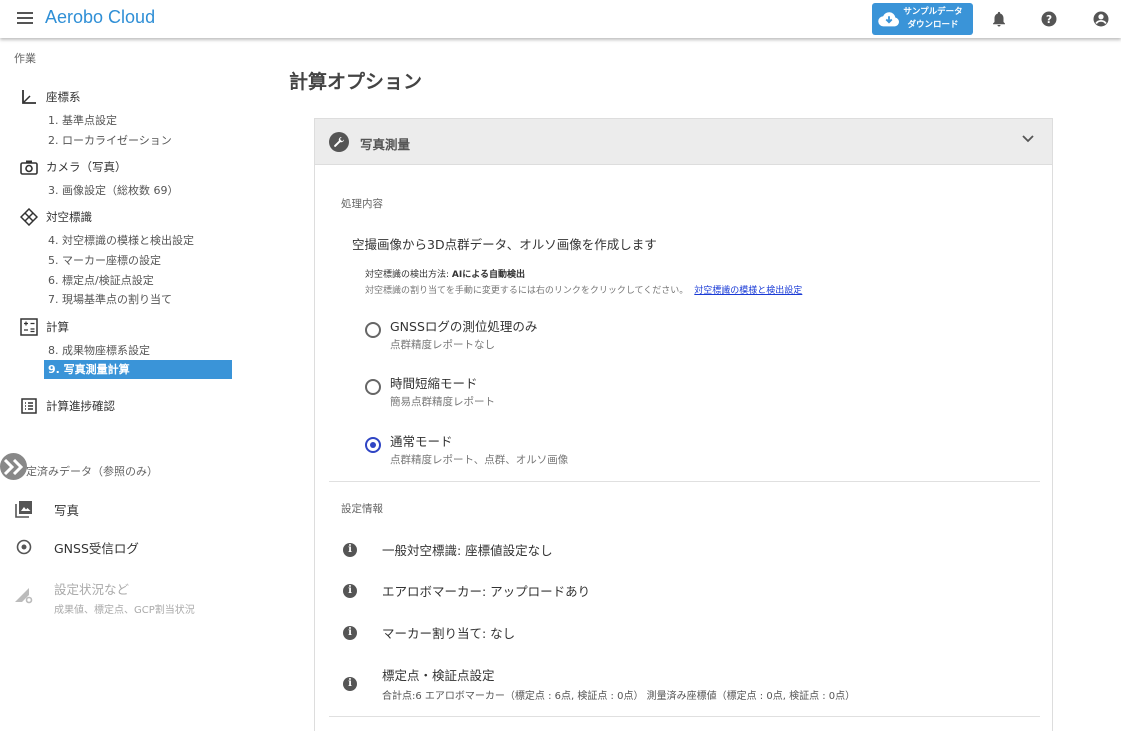 The height and width of the screenshot is (731, 1121). I want to click on wrench-icon, so click(339, 142).